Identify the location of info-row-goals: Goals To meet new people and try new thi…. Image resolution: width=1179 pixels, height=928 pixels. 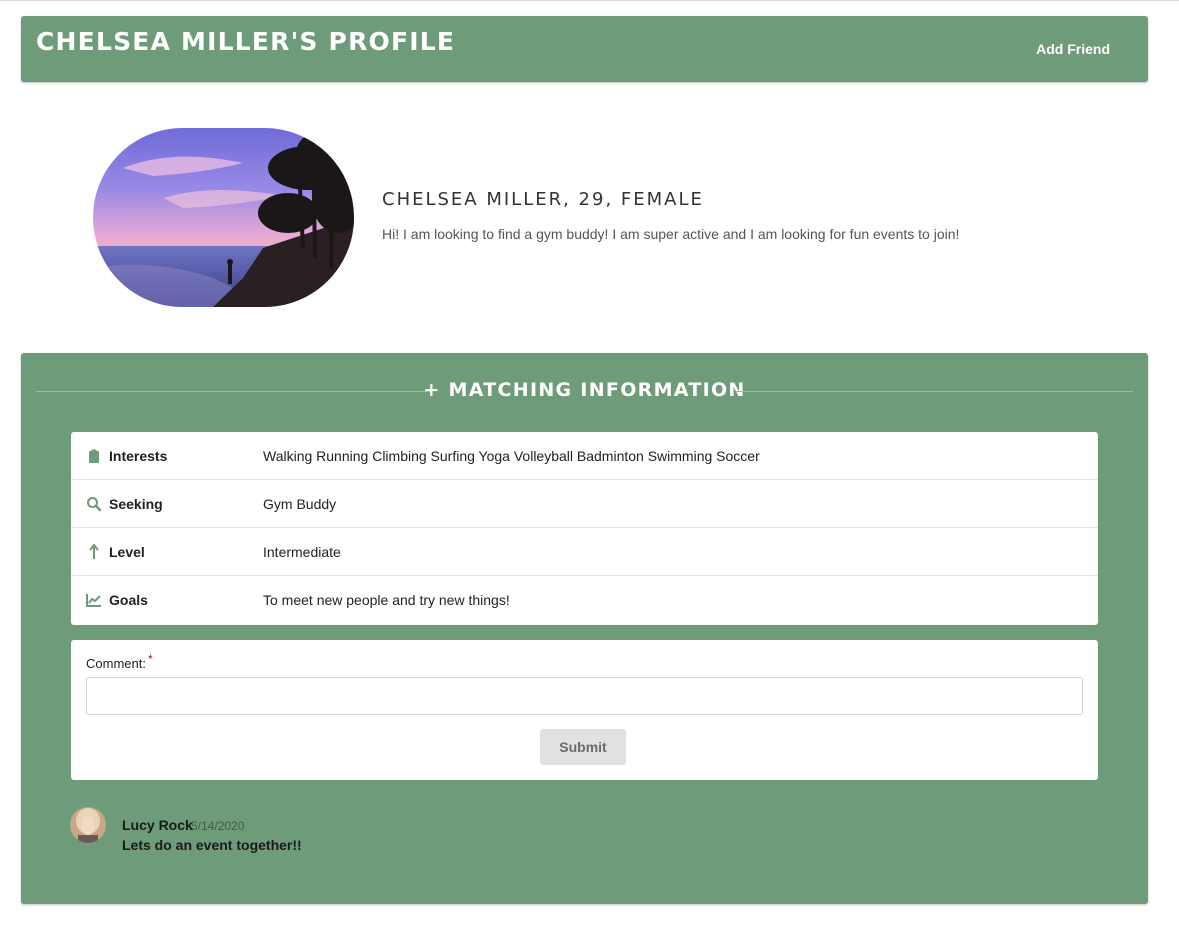
(584, 600).